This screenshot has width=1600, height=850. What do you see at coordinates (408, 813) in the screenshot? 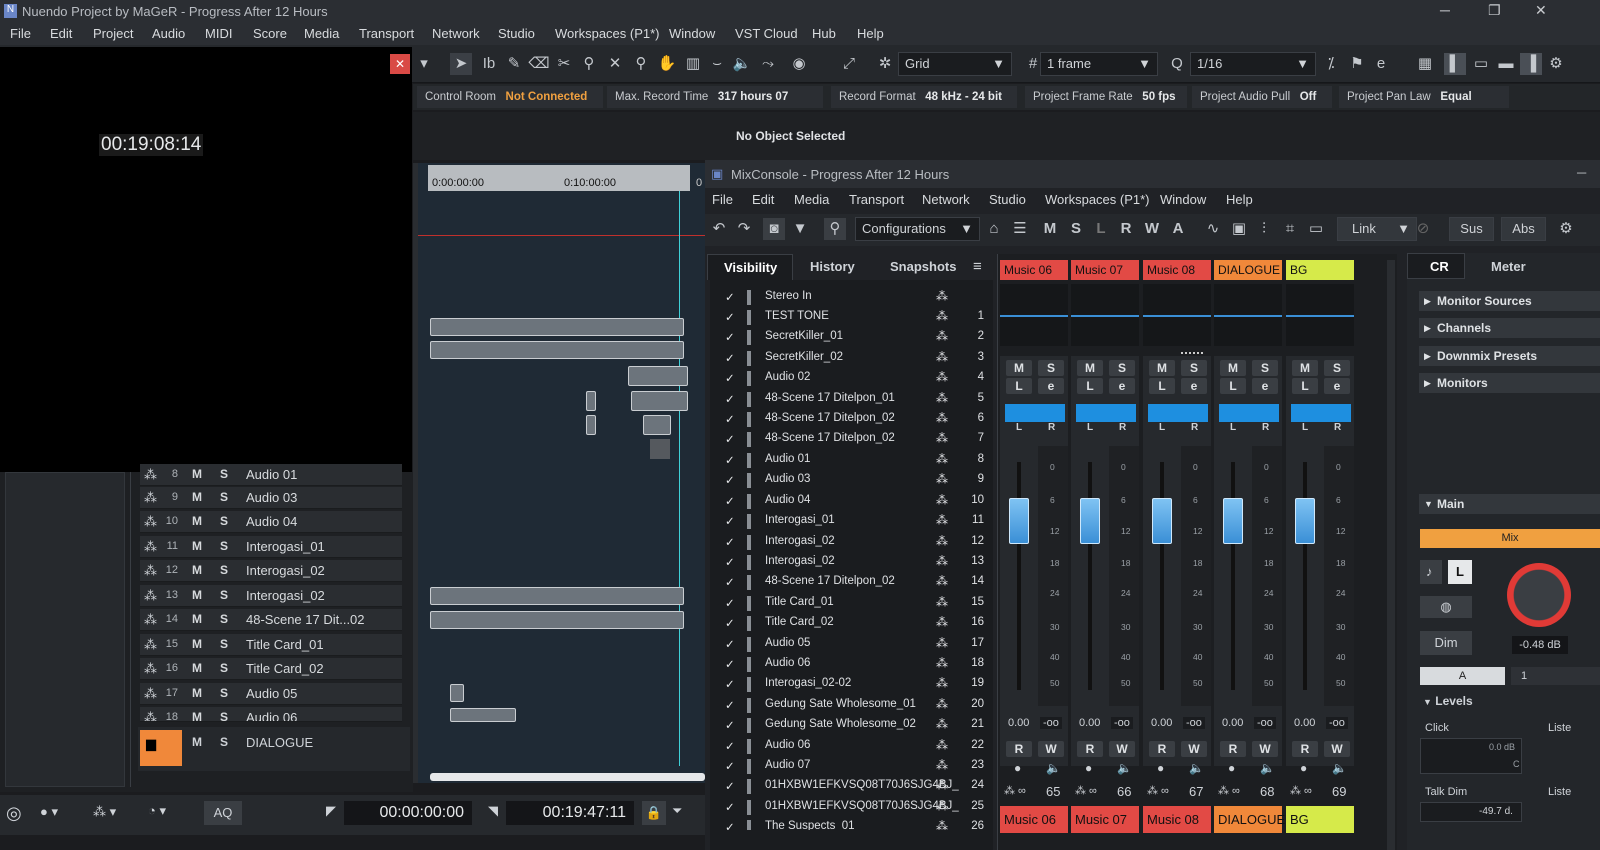
I see `left-locator-time: 00:00:00:00` at bounding box center [408, 813].